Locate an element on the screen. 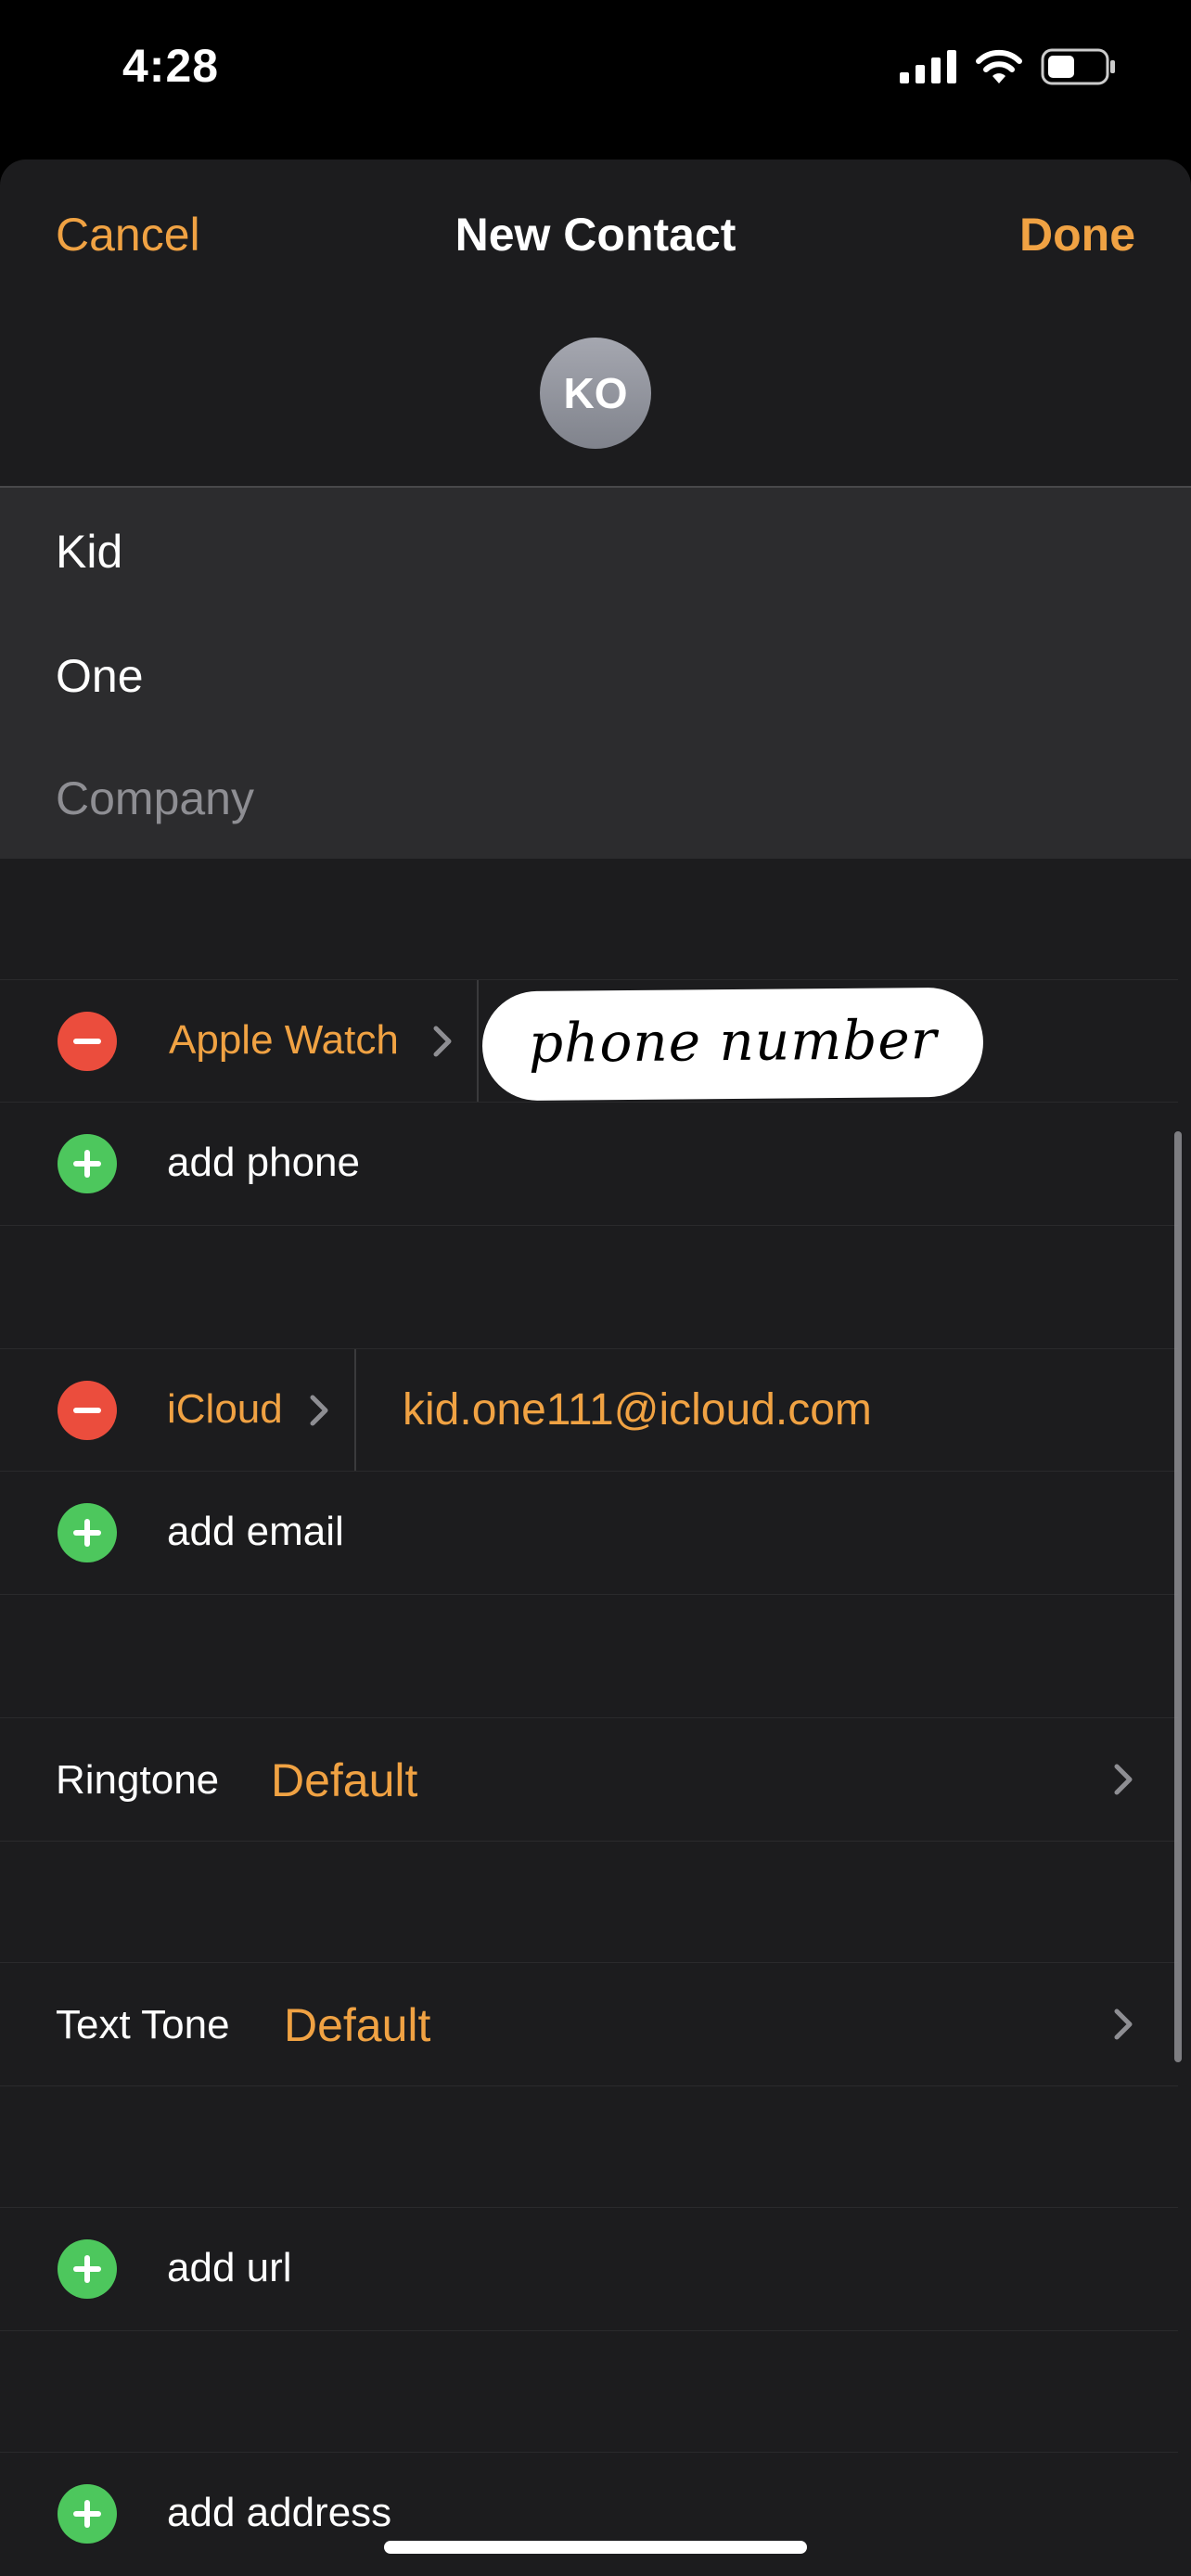  add-address-plus-icon is located at coordinates (87, 2514).